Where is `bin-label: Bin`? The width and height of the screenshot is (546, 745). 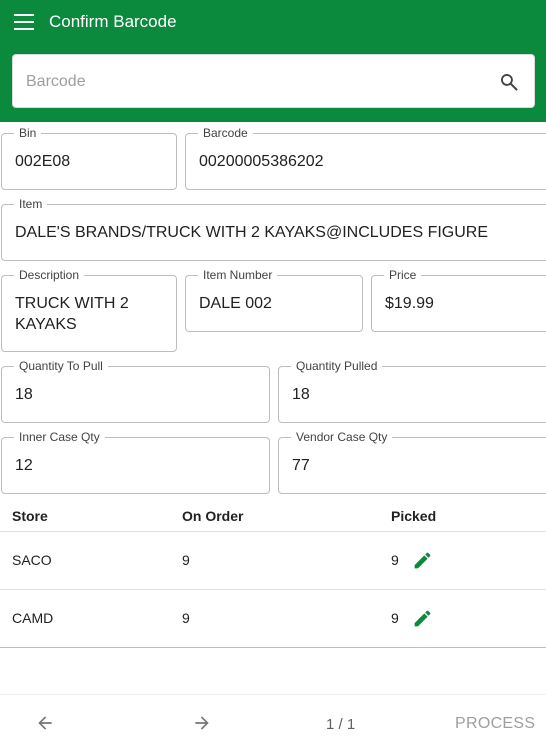 bin-label: Bin is located at coordinates (28, 133).